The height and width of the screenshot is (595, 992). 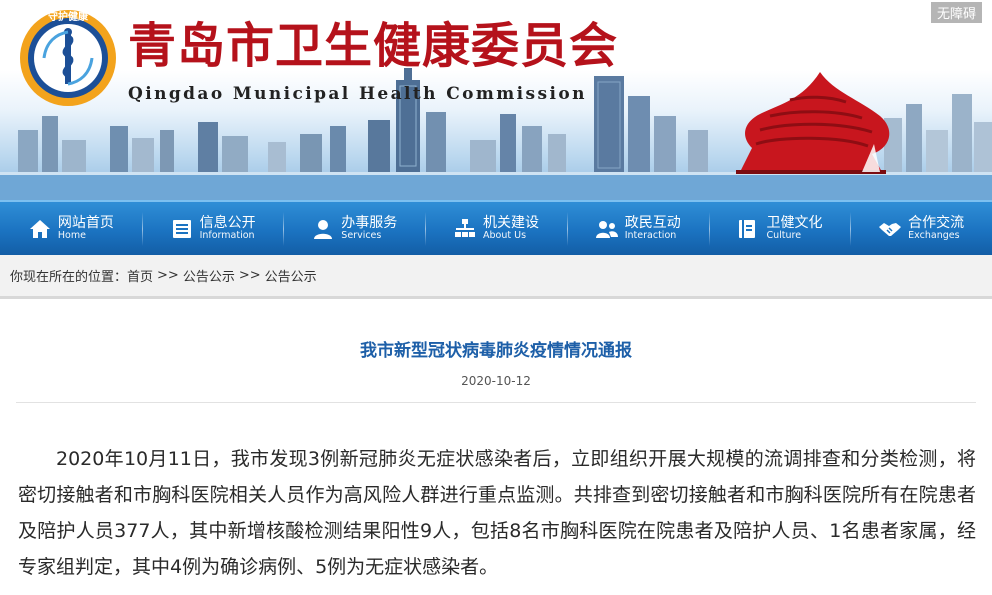 What do you see at coordinates (39, 228) in the screenshot?
I see `home-icon` at bounding box center [39, 228].